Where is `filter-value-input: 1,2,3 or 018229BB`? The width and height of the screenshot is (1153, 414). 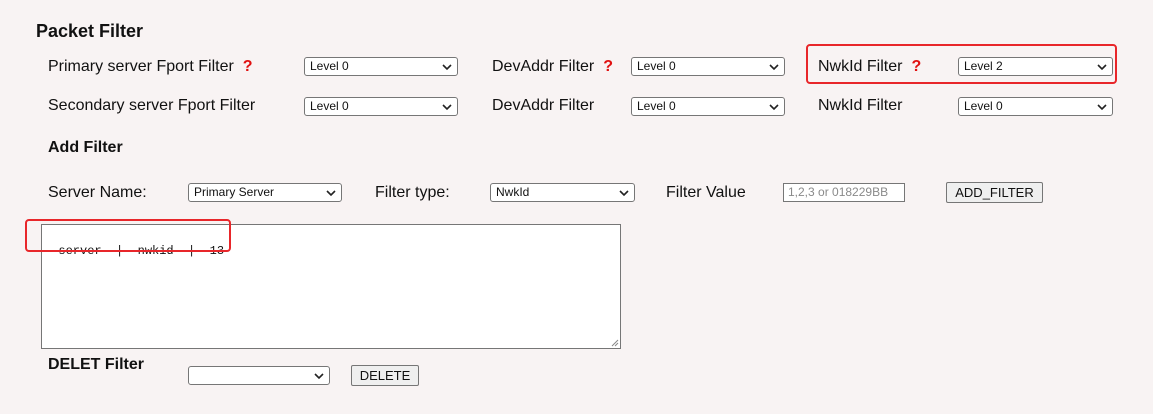 filter-value-input: 1,2,3 or 018229BB is located at coordinates (844, 192).